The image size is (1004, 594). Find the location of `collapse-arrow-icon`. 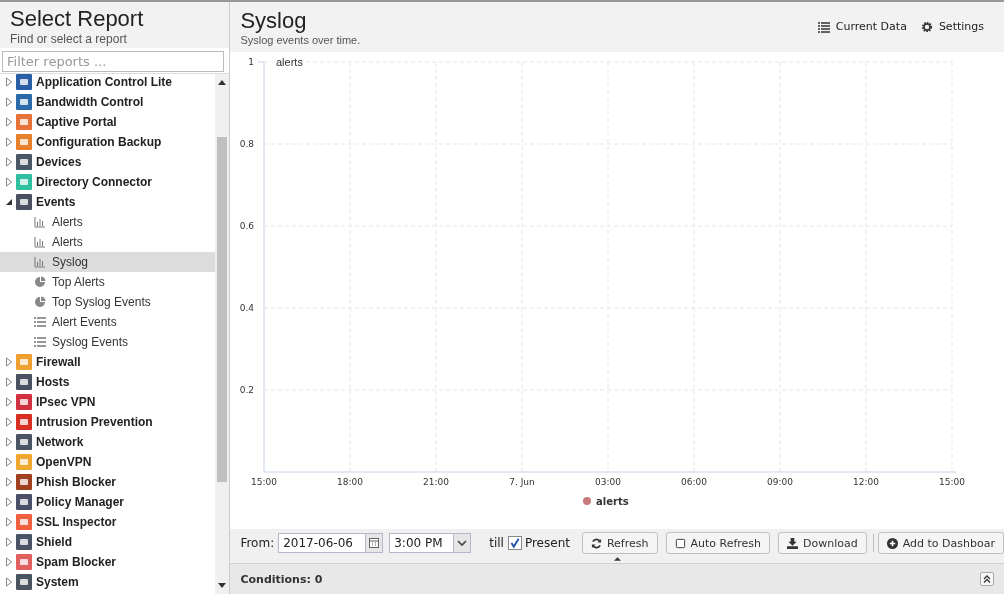

collapse-arrow-icon is located at coordinates (9, 202).